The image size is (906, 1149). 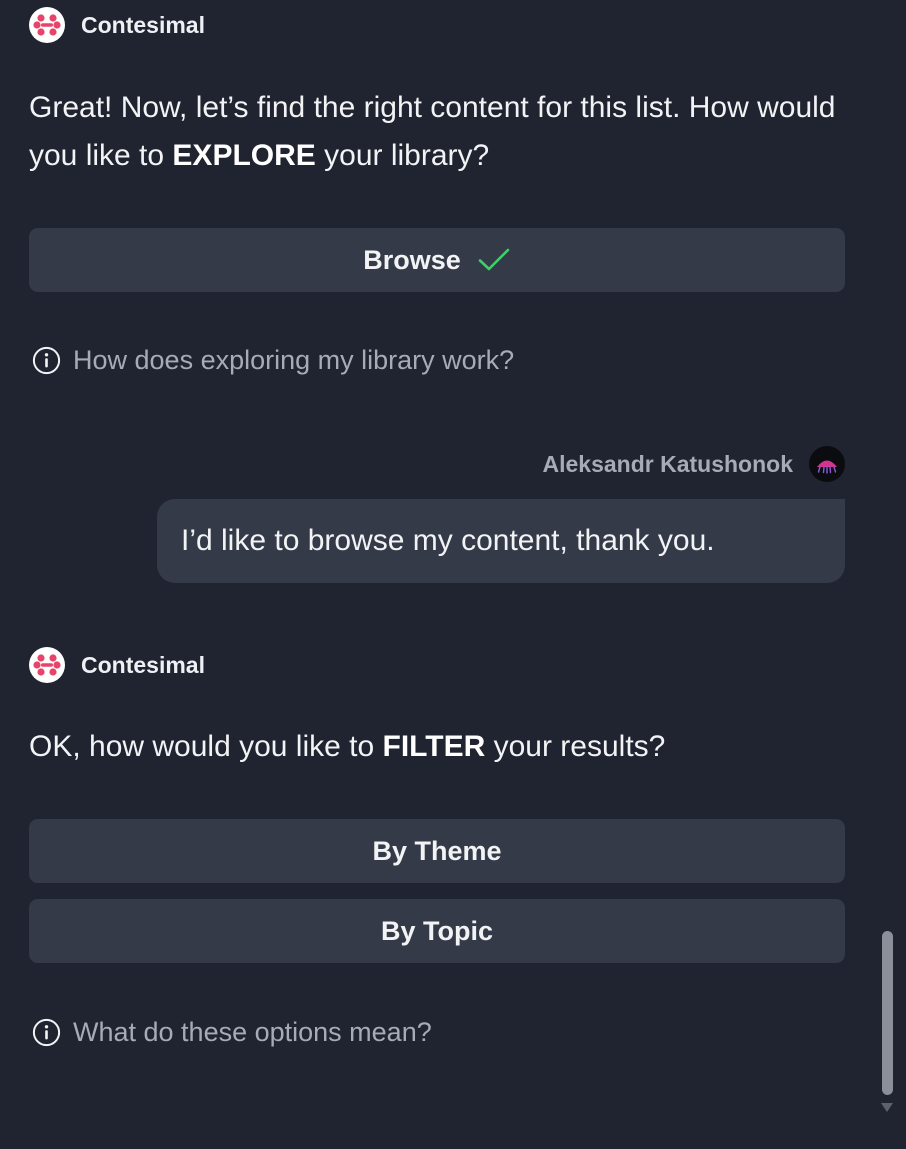 What do you see at coordinates (887, 1107) in the screenshot?
I see `scroll-down-arrow-icon` at bounding box center [887, 1107].